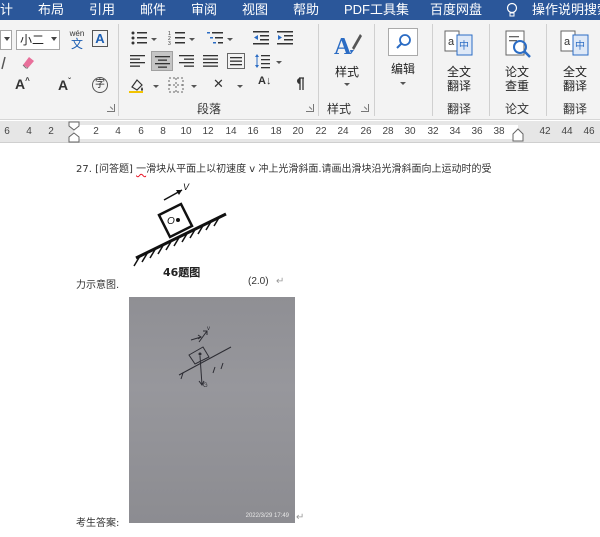 Image resolution: width=600 pixels, height=537 pixels. What do you see at coordinates (574, 43) in the screenshot?
I see `translate-icon: a 中` at bounding box center [574, 43].